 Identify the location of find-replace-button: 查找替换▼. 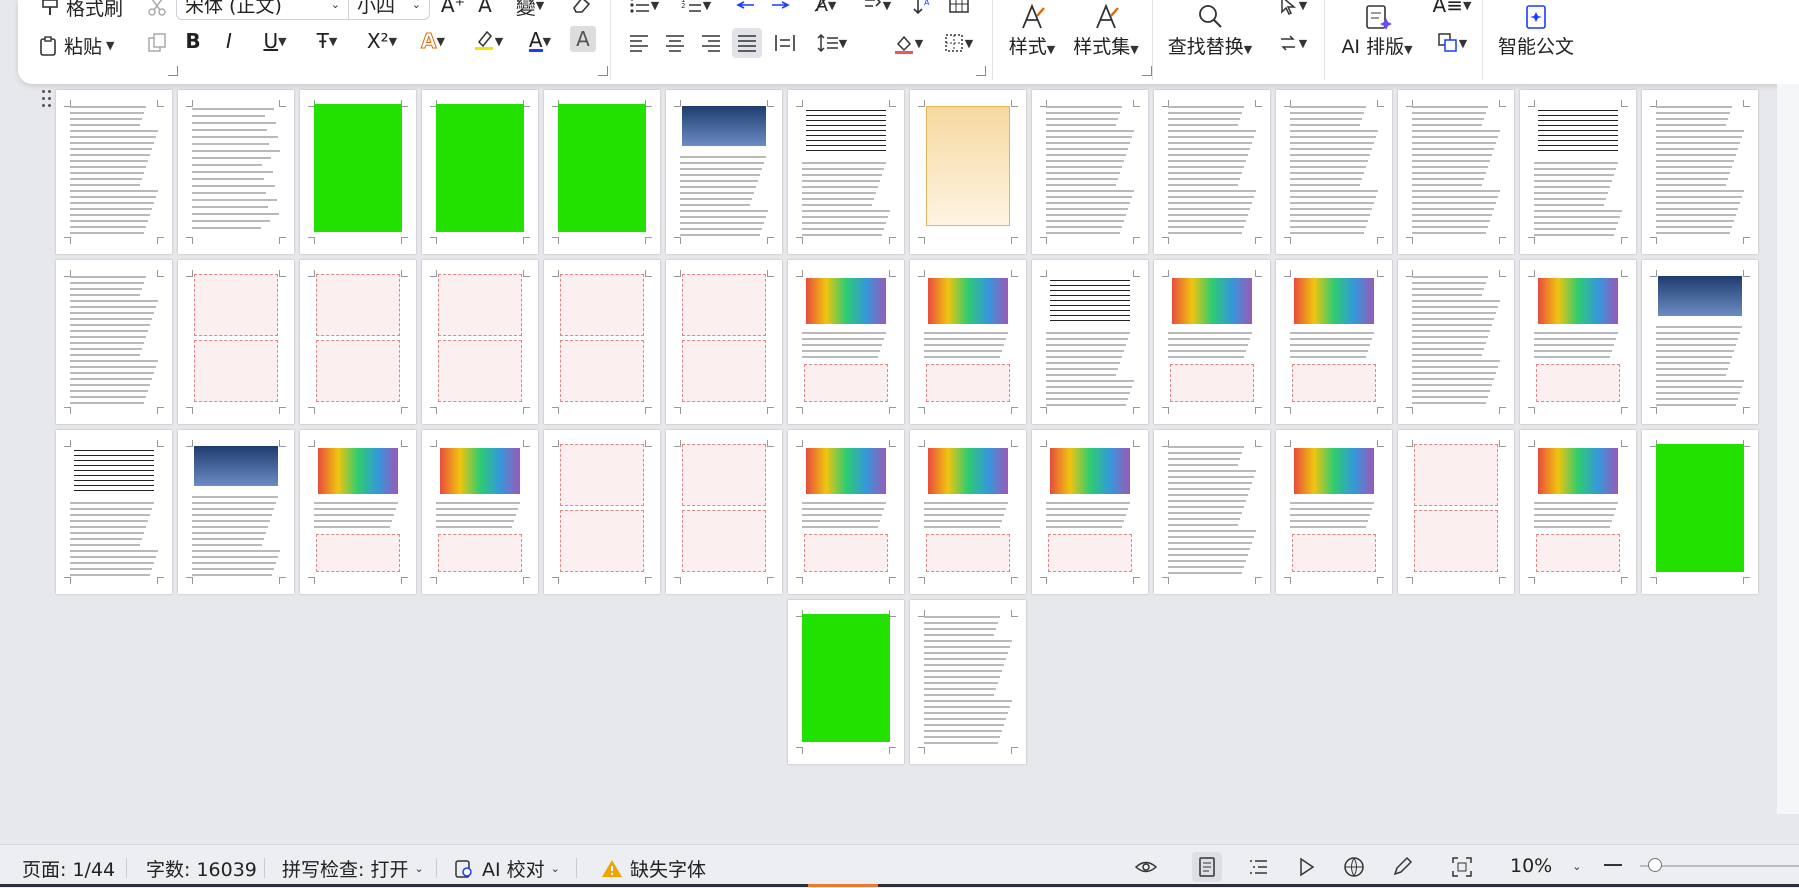
(1210, 29).